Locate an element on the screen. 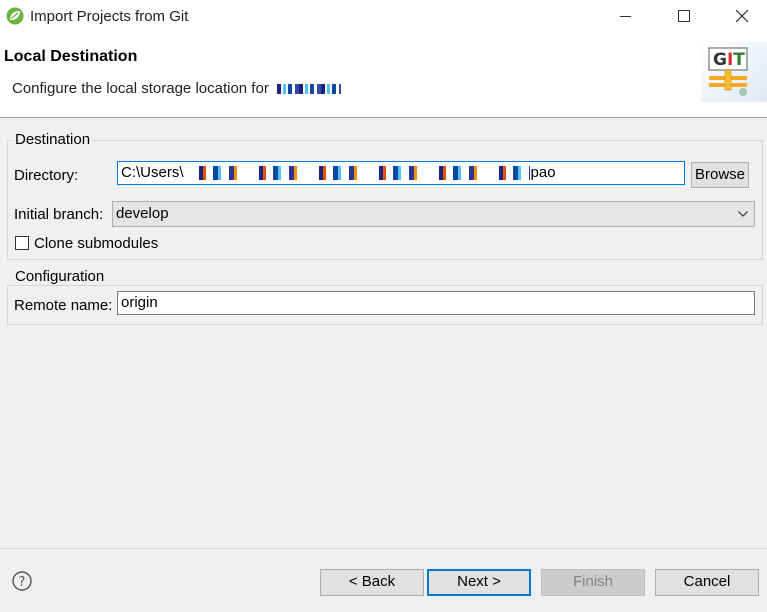 The height and width of the screenshot is (612, 767). clone-submodules-label: Clone submodules is located at coordinates (96, 243).